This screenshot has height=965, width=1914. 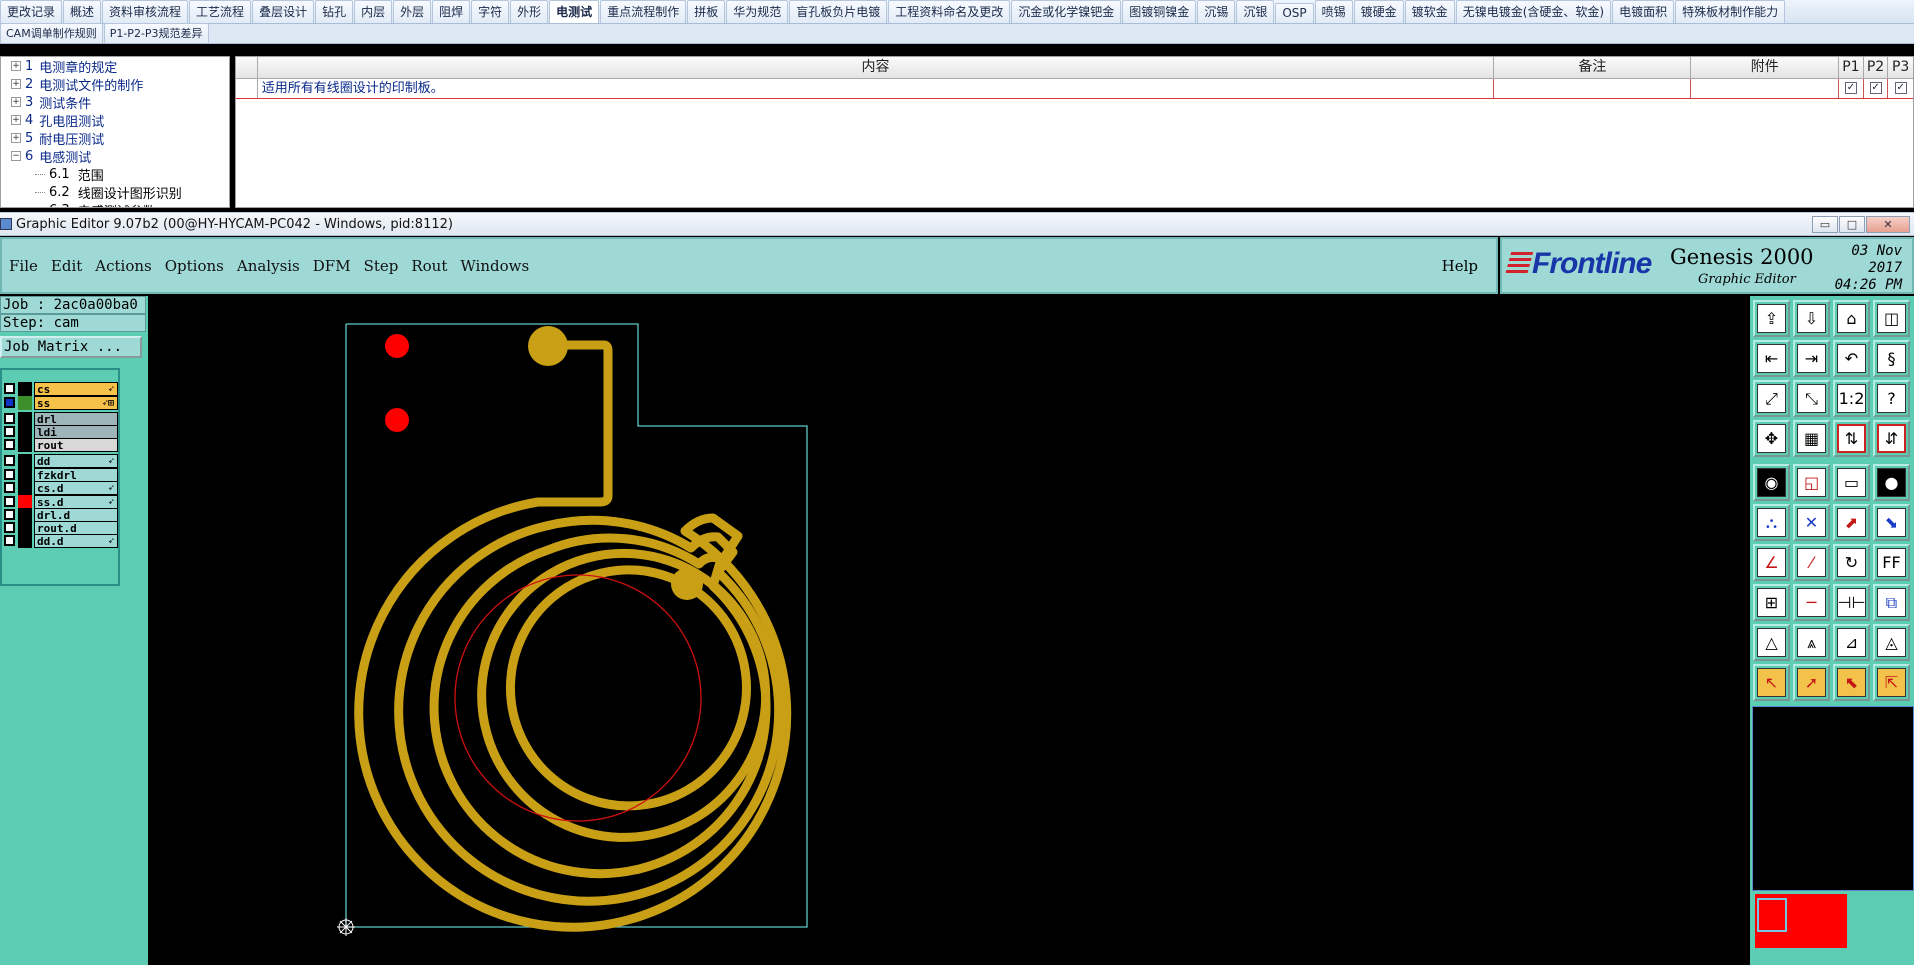 What do you see at coordinates (876, 88) in the screenshot?
I see `cell-content: 适用所有有线圈设计的印制板。` at bounding box center [876, 88].